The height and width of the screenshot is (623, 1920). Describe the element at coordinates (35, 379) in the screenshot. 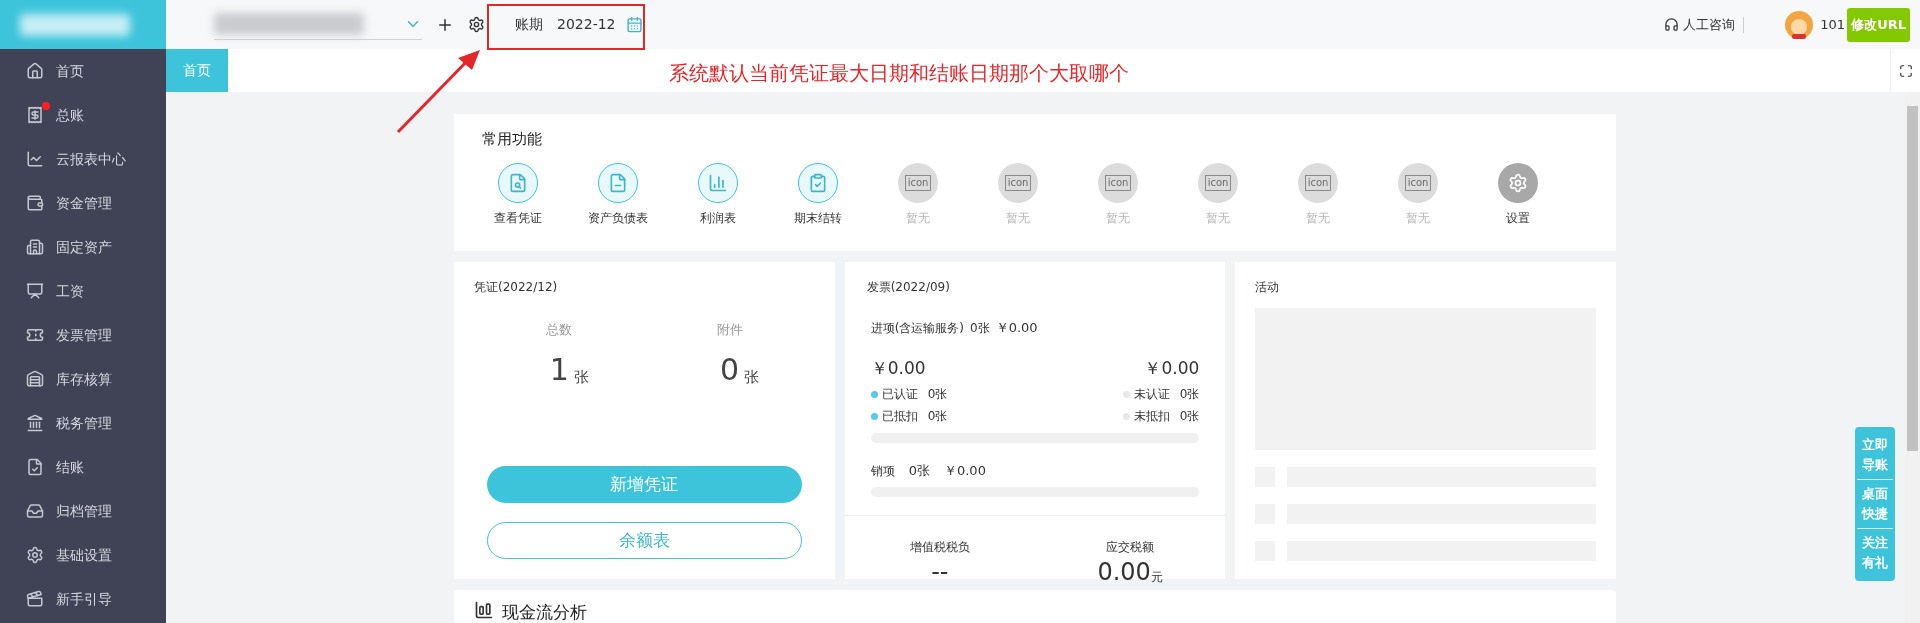

I see `warehouse-icon` at that location.